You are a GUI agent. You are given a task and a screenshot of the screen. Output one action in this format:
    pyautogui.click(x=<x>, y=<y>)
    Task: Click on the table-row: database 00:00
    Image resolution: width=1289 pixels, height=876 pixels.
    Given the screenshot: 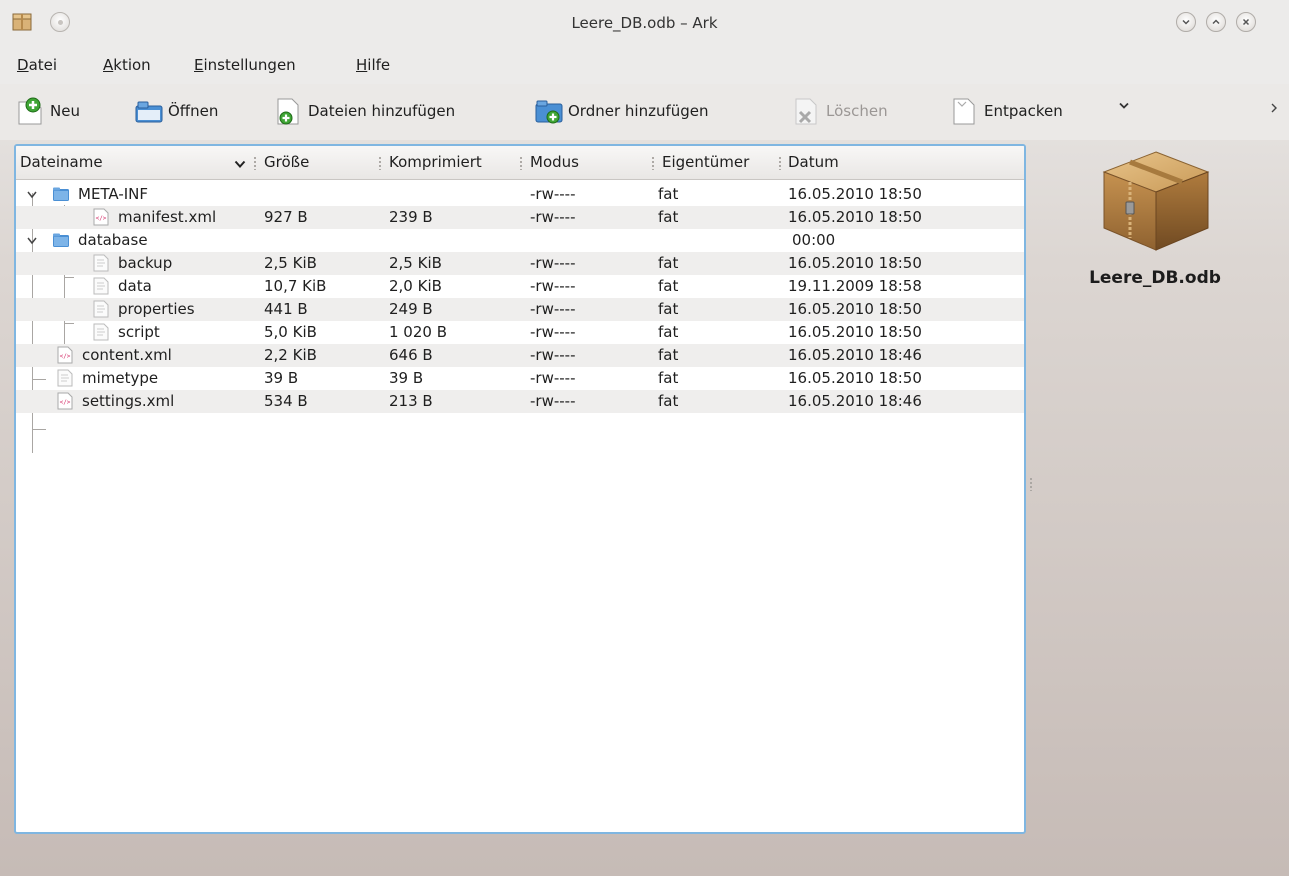 What is the action you would take?
    pyautogui.click(x=520, y=240)
    